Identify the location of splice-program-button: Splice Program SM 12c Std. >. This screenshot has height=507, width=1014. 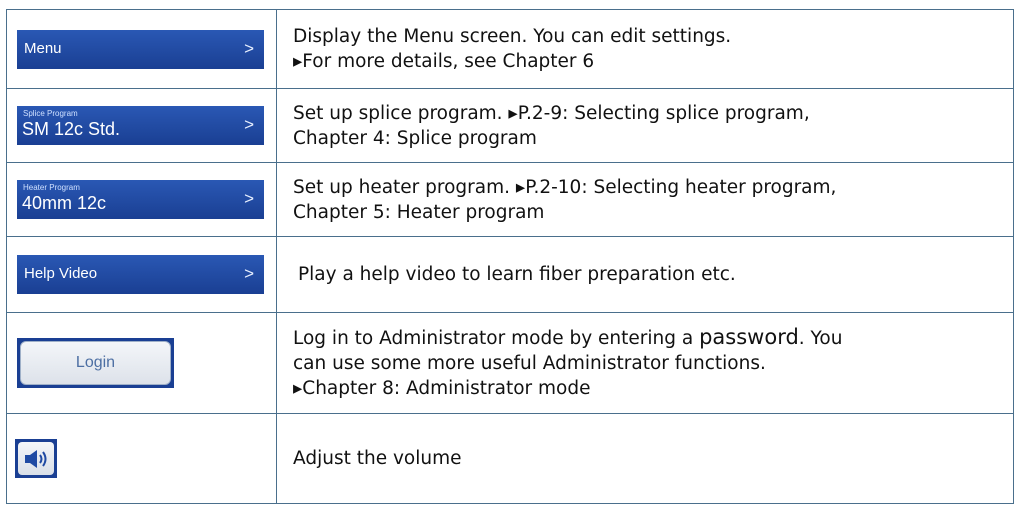
(140, 125).